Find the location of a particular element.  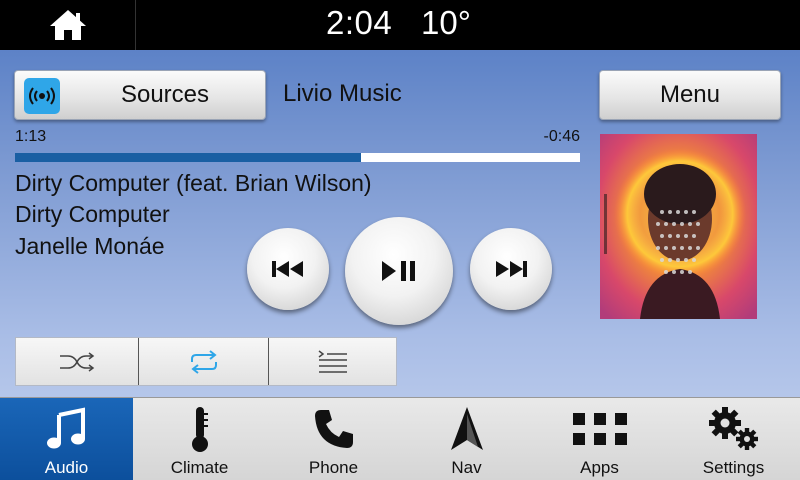

play-pause-button is located at coordinates (399, 271).